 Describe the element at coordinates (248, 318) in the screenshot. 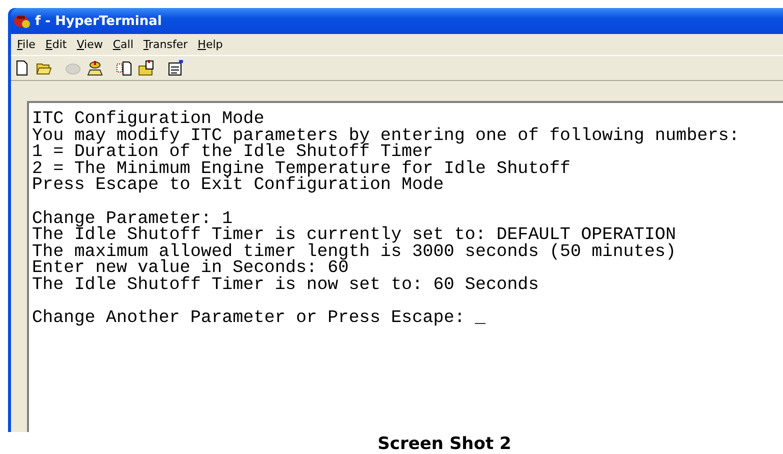

I see `terminal-line: Change Another Parameter or Press Escape:` at that location.